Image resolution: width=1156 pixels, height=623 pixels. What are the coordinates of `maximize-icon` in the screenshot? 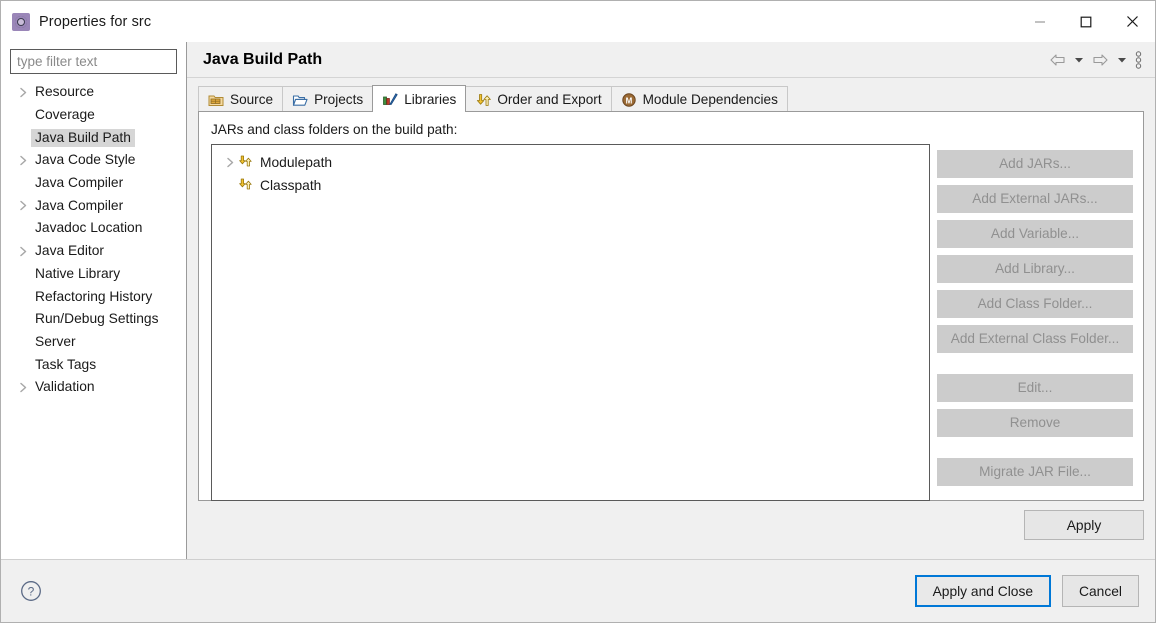 It's located at (1086, 21).